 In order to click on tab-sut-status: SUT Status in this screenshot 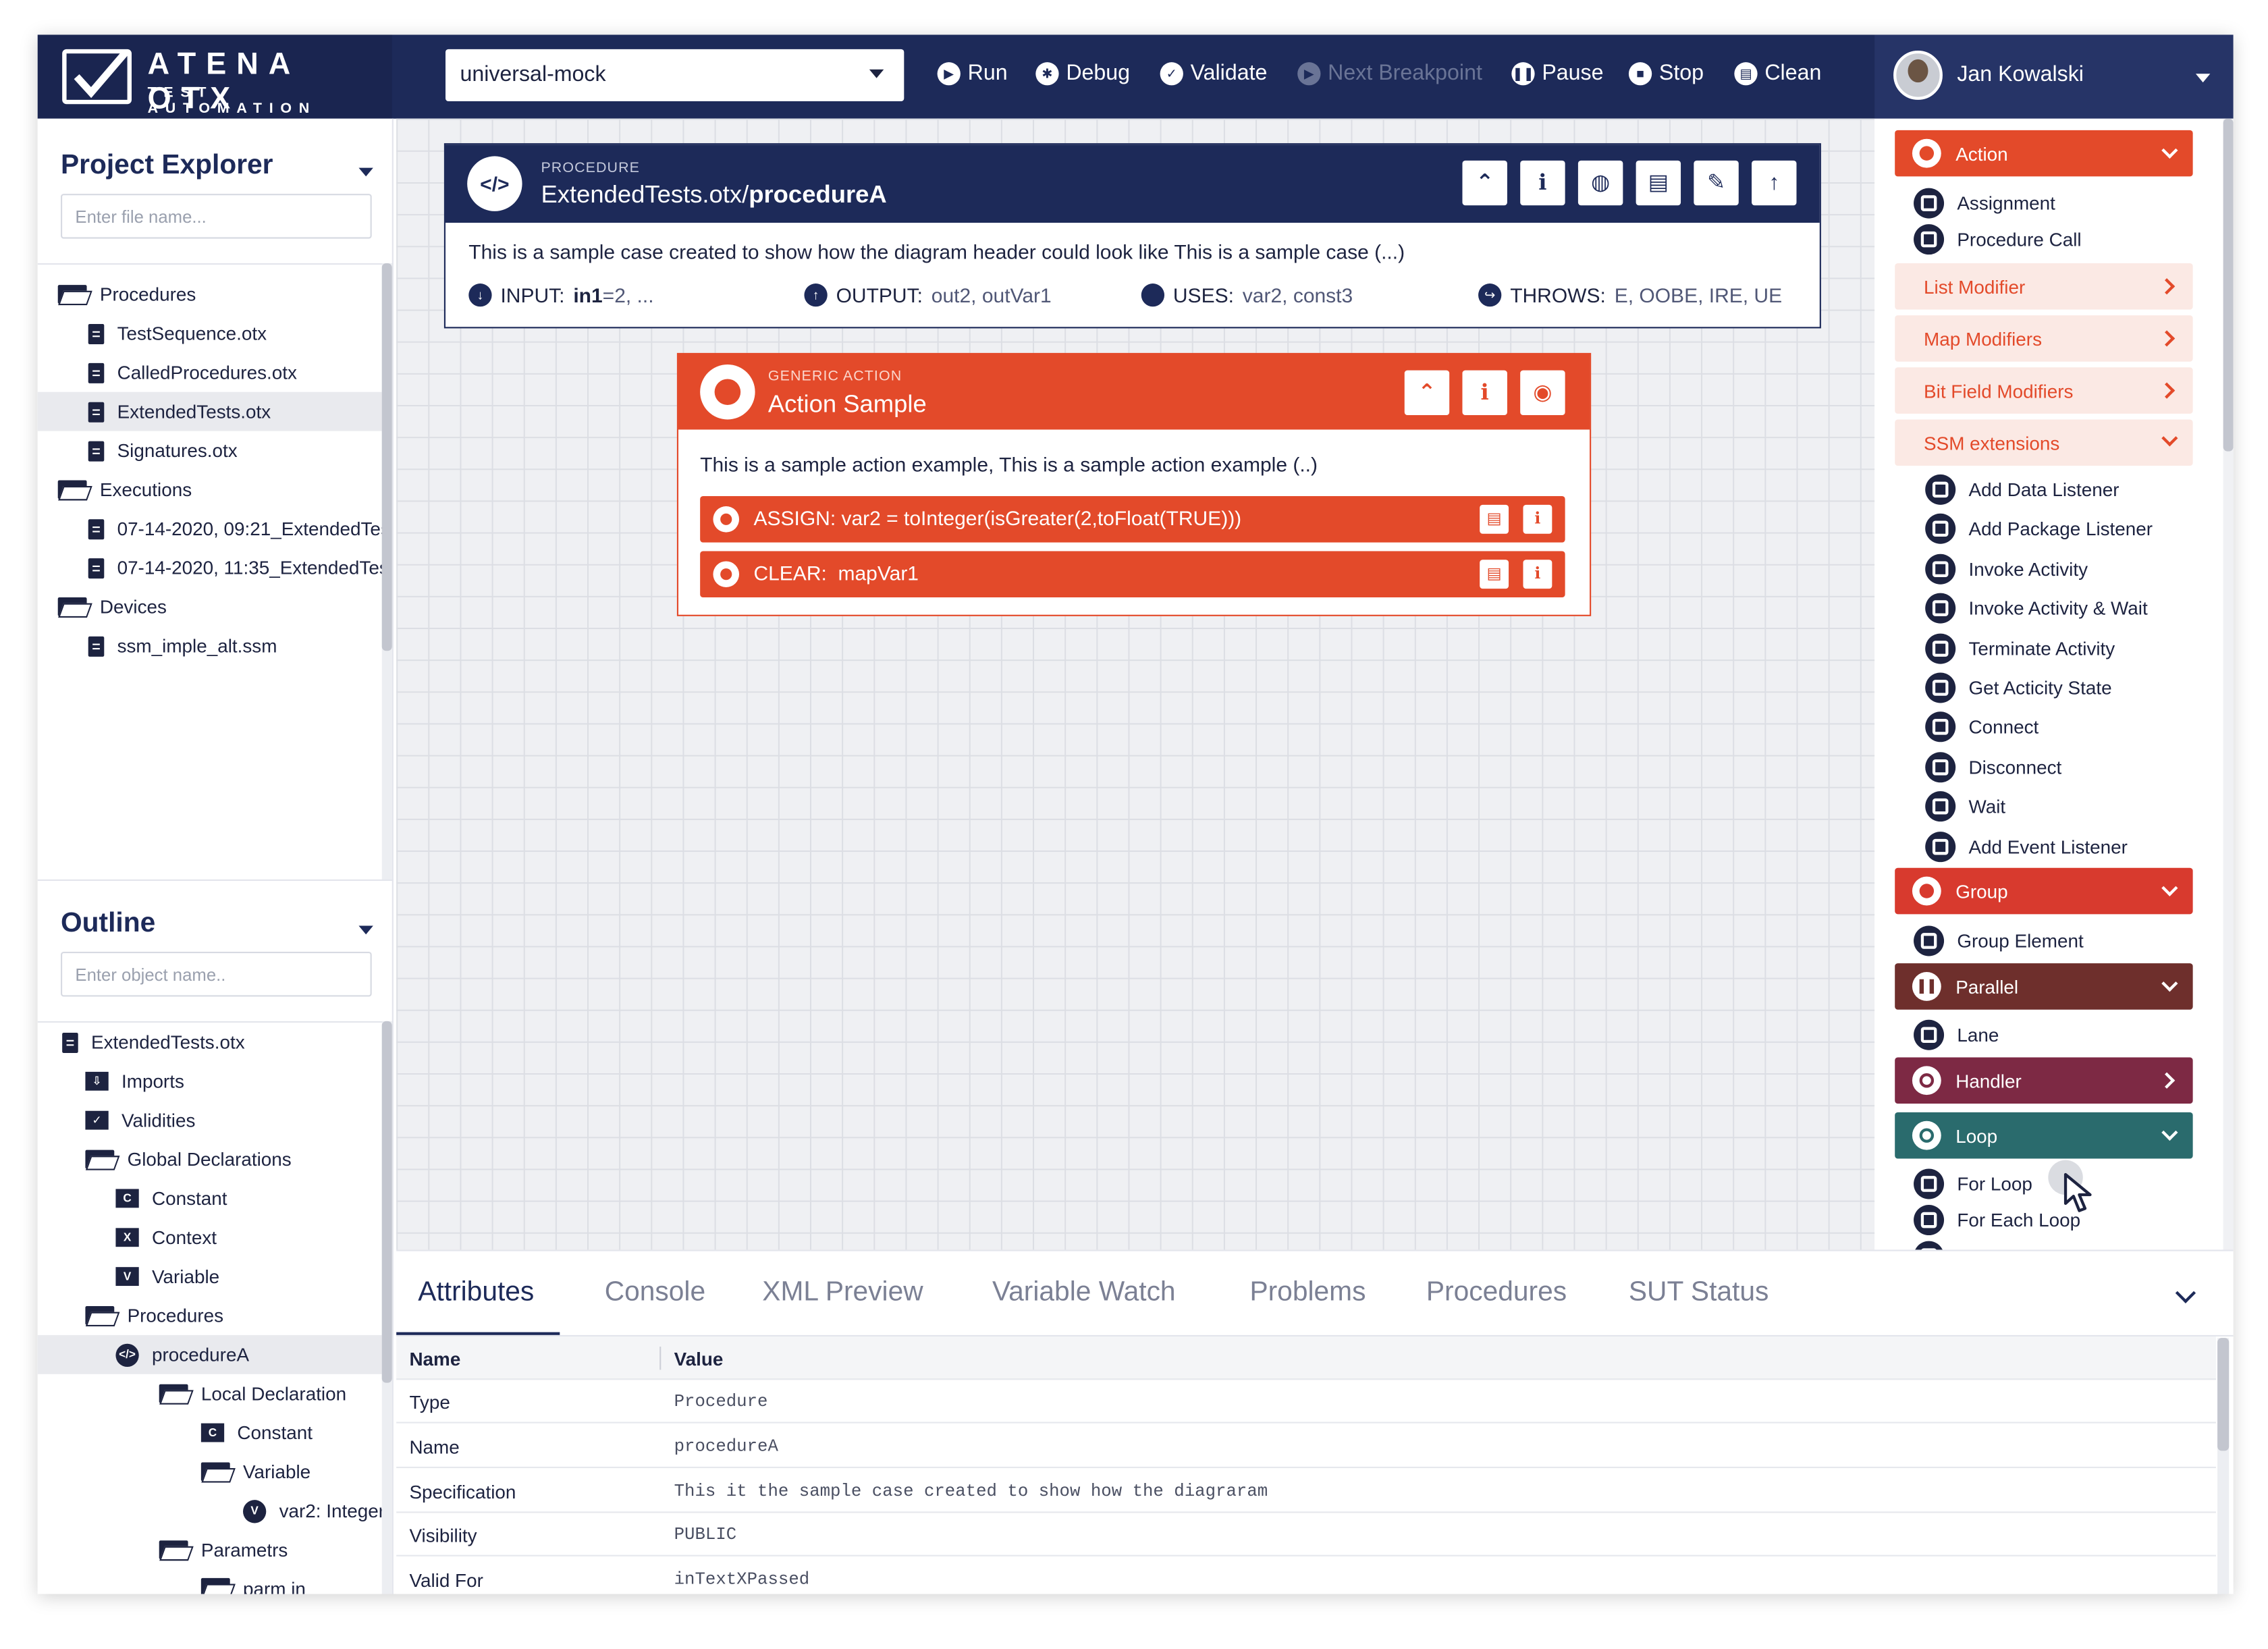, I will do `click(1699, 1293)`.